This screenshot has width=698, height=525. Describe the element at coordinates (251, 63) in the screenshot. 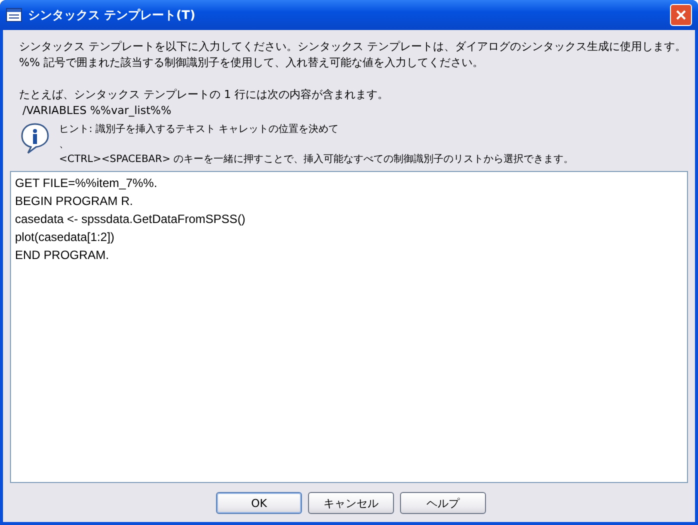

I see `instruction-text: %% 記号で囲まれた該当する制御識別子を使用して、入れ替え可能な値を入力してください。` at that location.